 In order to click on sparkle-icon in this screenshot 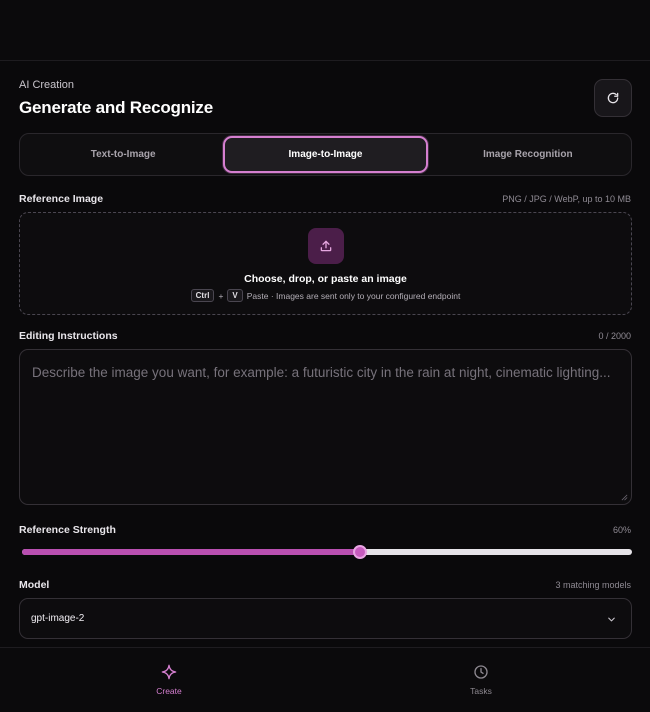, I will do `click(169, 672)`.